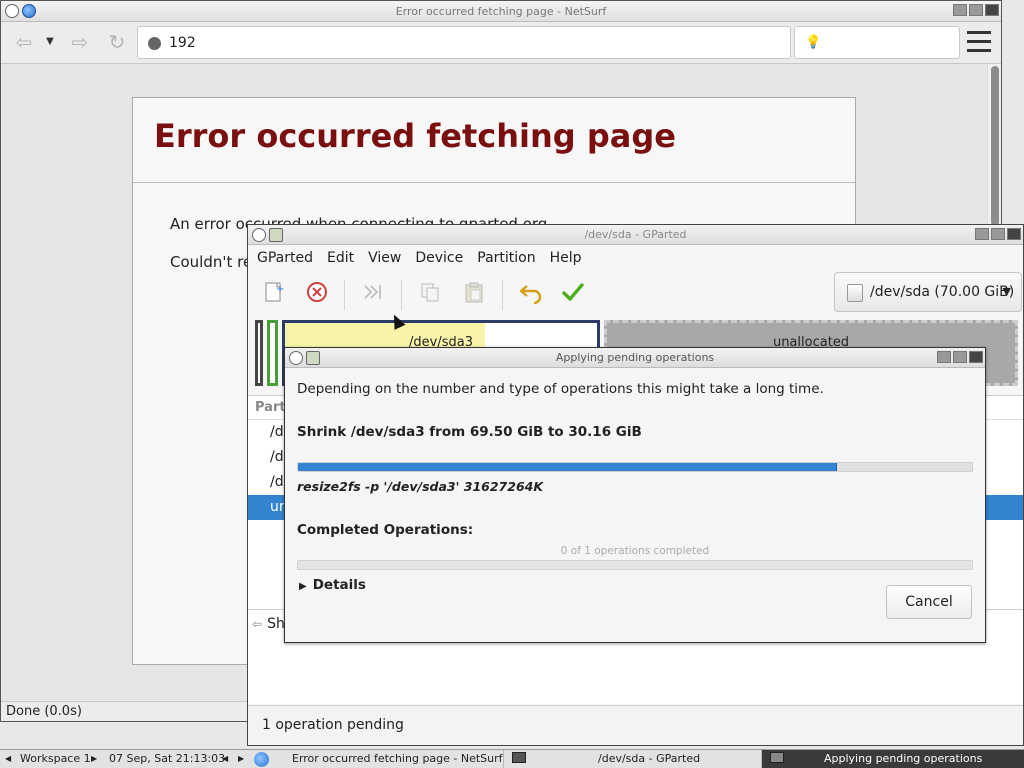  I want to click on workspace-prev-icon: ◀, so click(8, 759).